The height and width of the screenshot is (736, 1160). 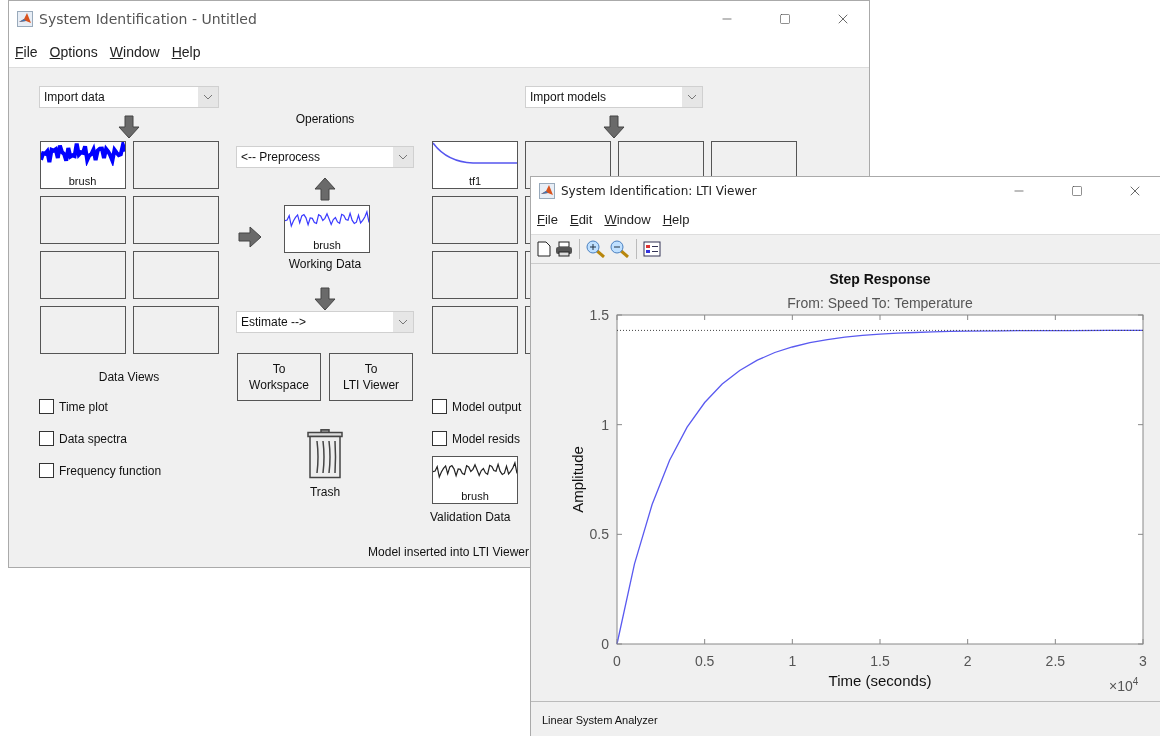 I want to click on dropdown: <-- Preprocess, so click(x=325, y=157).